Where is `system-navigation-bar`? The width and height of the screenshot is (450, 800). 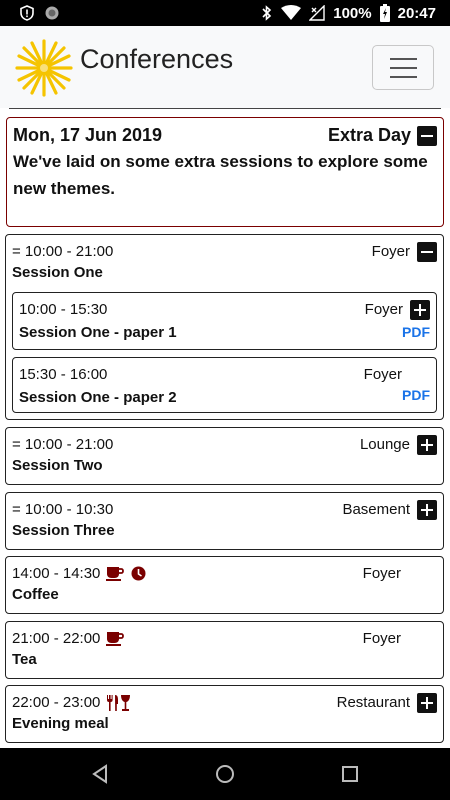 system-navigation-bar is located at coordinates (225, 774).